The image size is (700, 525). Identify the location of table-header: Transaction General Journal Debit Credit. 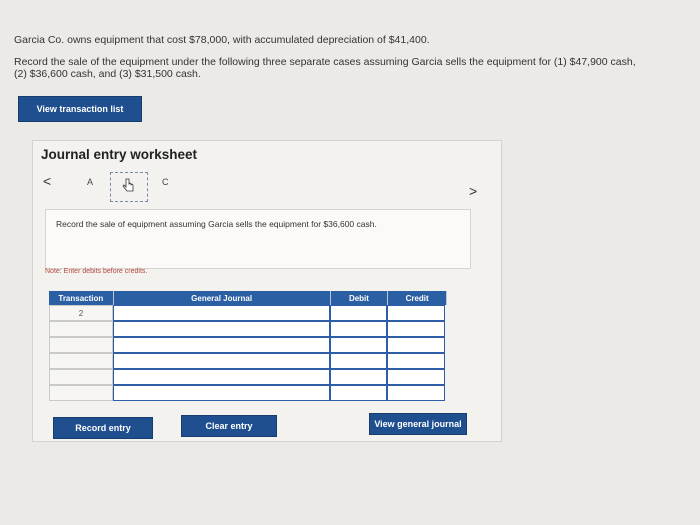
(248, 298).